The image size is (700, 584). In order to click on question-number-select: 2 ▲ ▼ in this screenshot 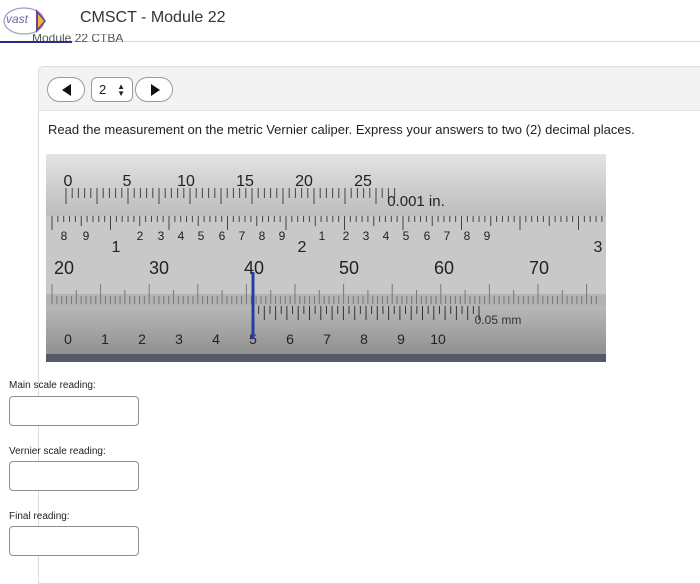, I will do `click(112, 89)`.